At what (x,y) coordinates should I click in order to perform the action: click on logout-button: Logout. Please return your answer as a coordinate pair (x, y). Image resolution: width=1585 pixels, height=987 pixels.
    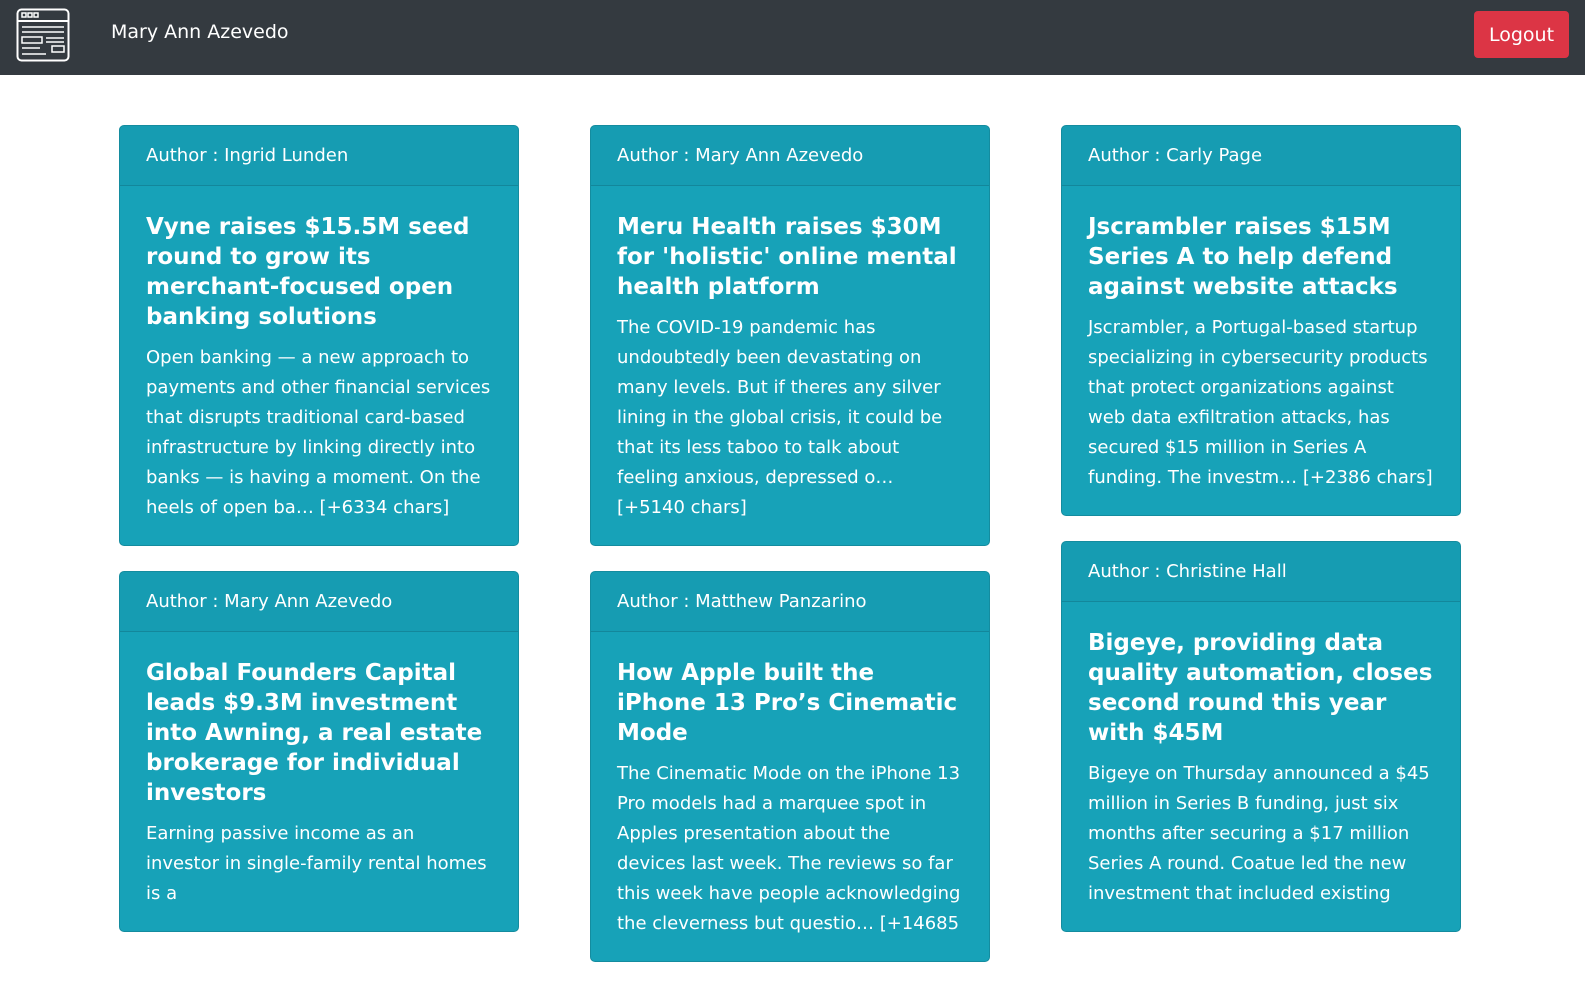
    Looking at the image, I should click on (1521, 34).